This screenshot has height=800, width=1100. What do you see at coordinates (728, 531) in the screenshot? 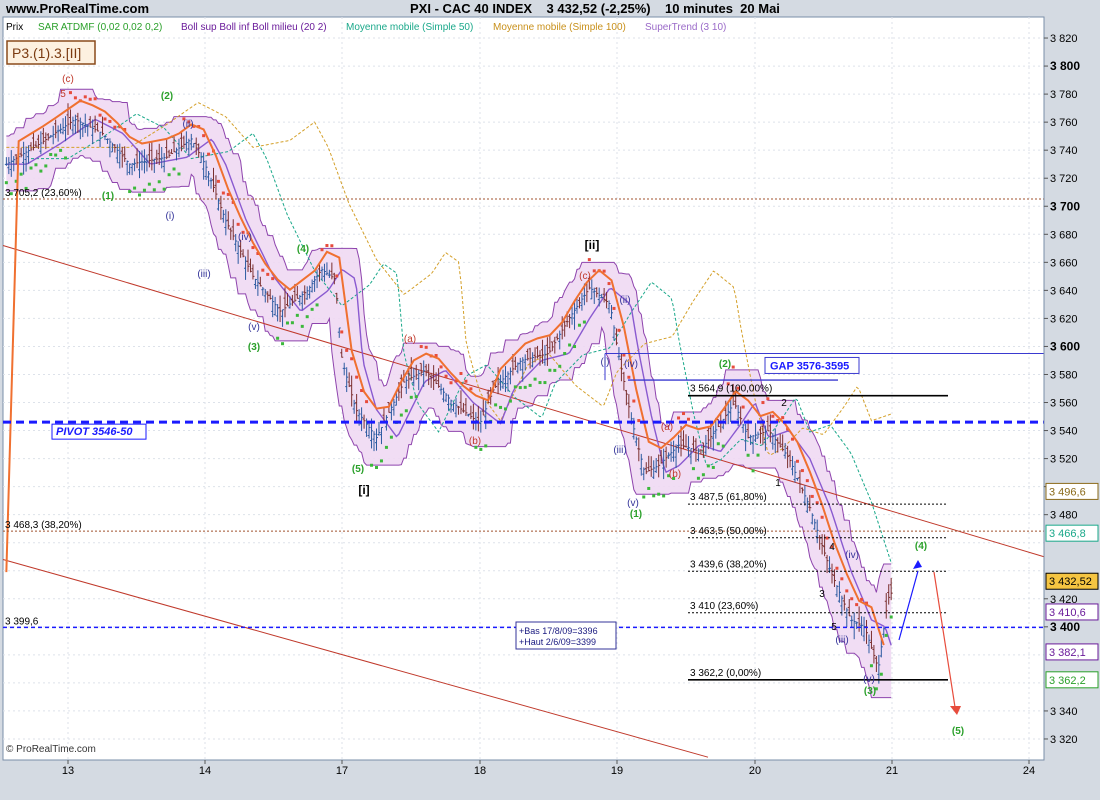
I see `retracement-label: 3 463,5 (50,00%)` at bounding box center [728, 531].